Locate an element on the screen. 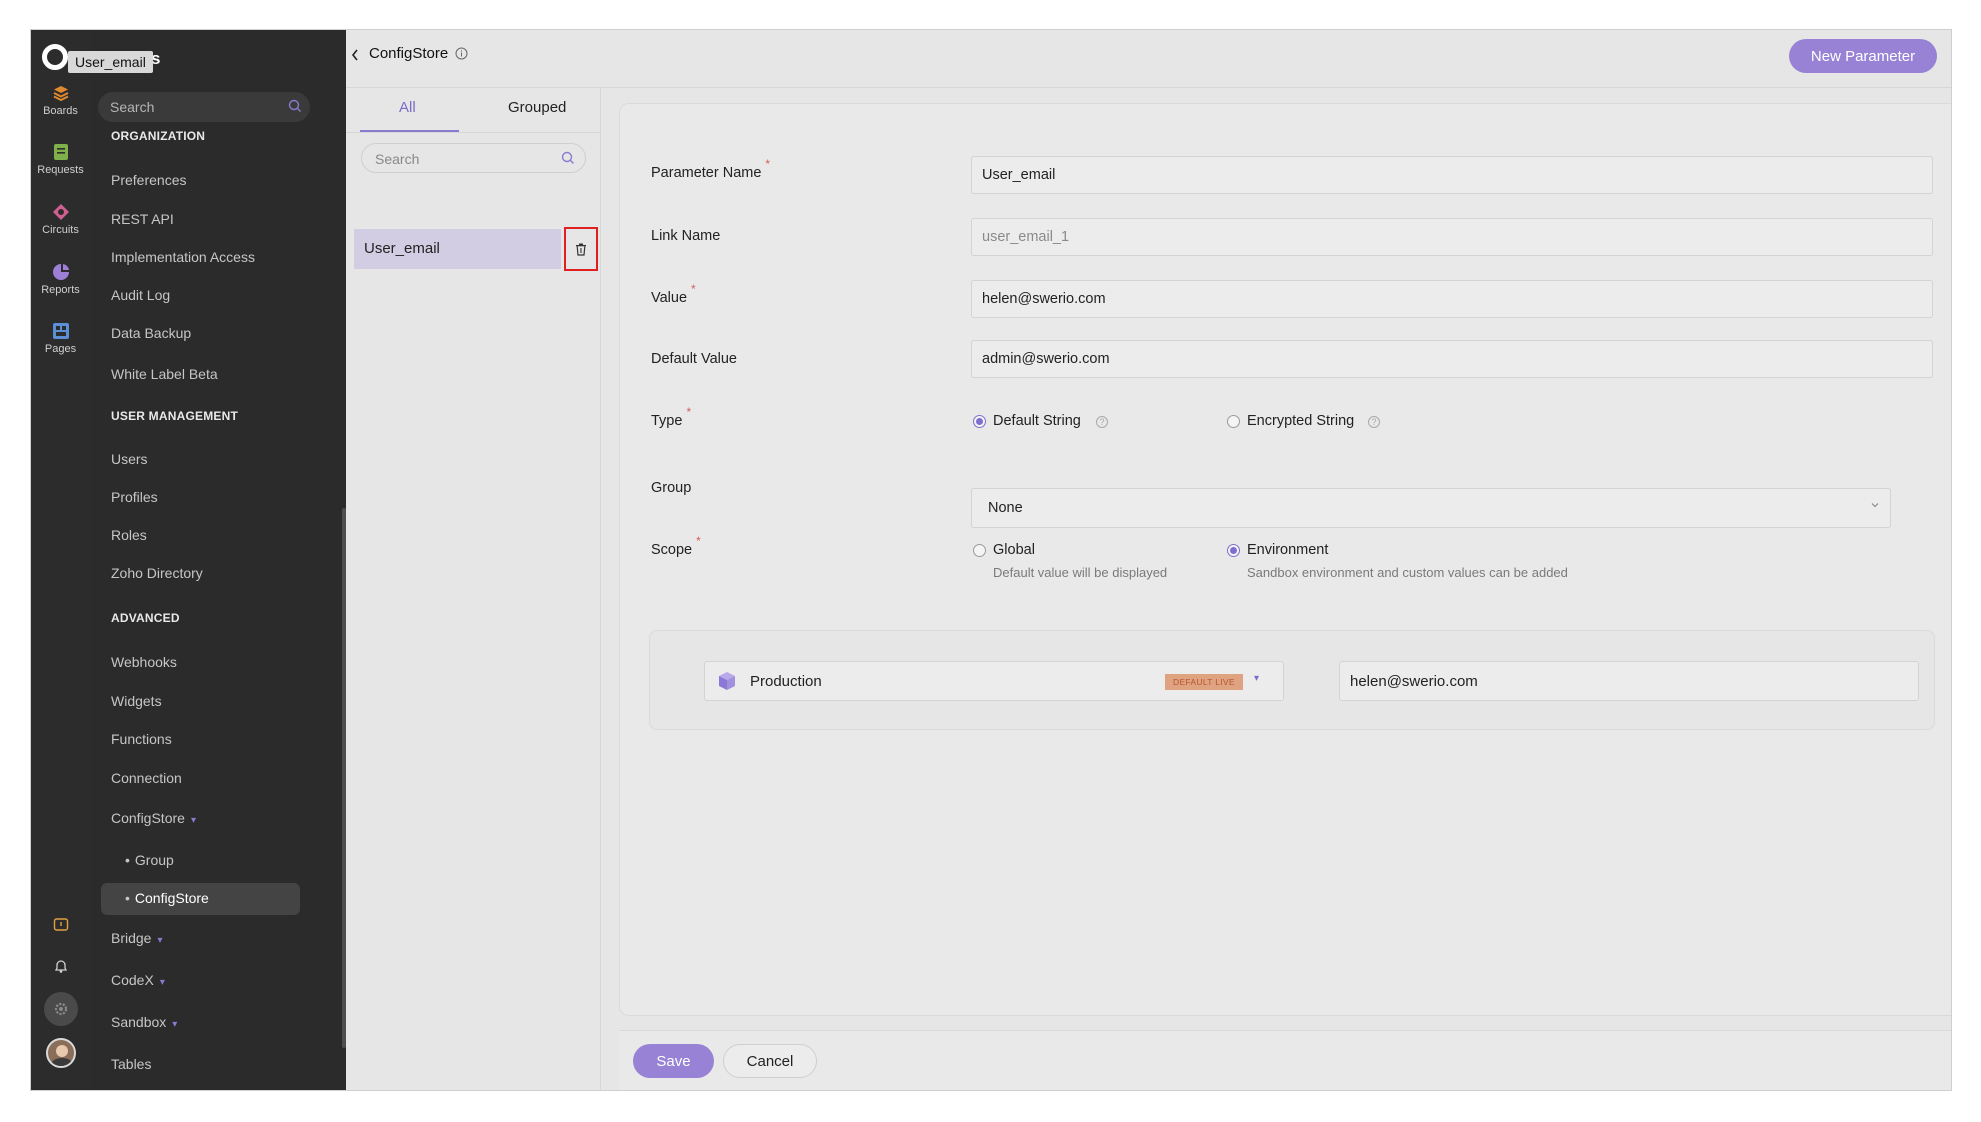 The width and height of the screenshot is (1981, 1122). bell-icon is located at coordinates (60, 966).